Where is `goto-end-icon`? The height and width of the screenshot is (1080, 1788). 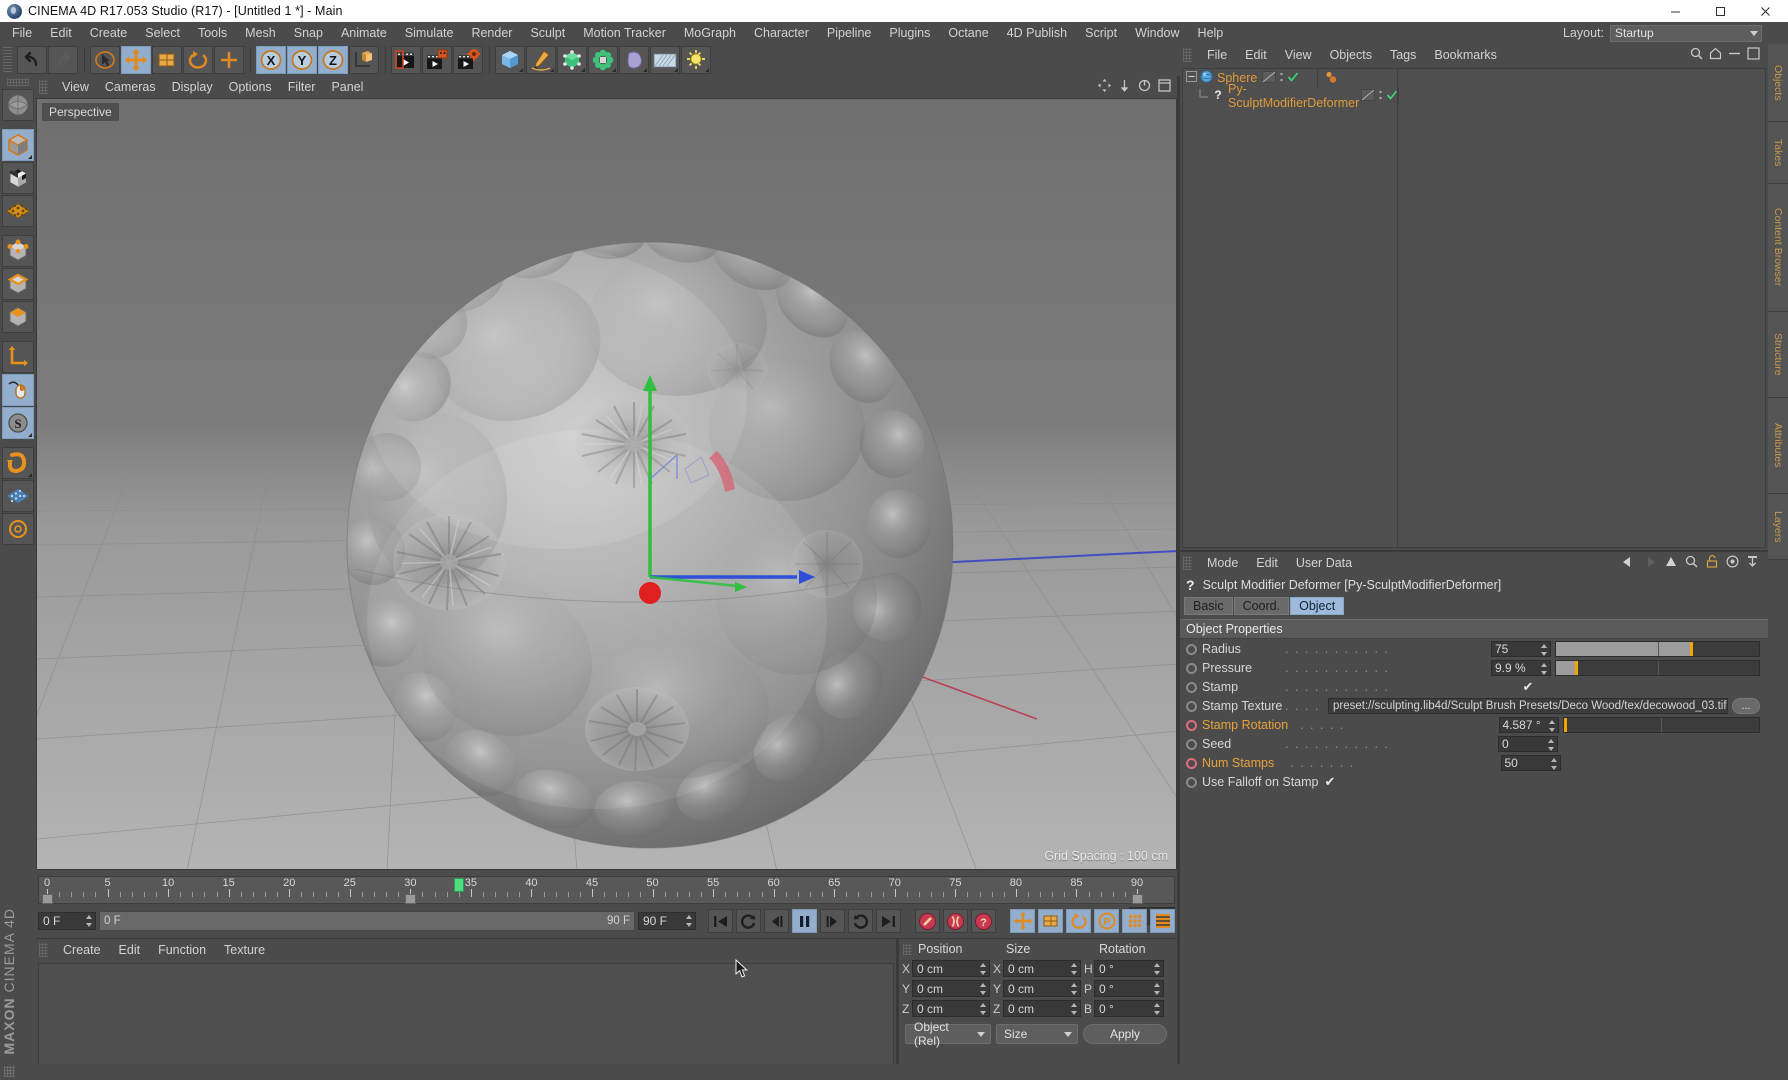 goto-end-icon is located at coordinates (888, 921).